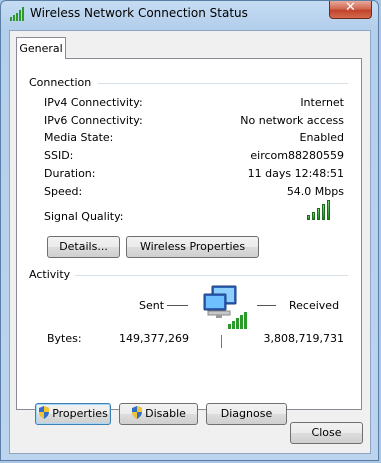  Describe the element at coordinates (223, 83) in the screenshot. I see `connection-divider` at that location.